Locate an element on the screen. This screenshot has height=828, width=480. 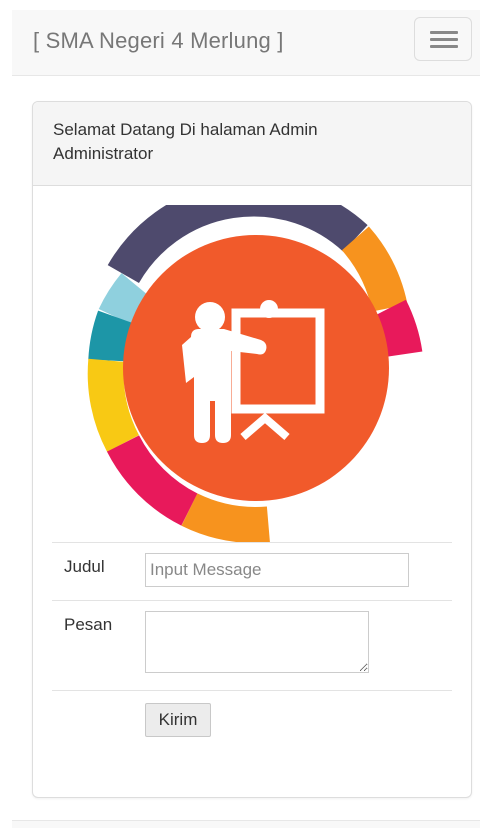
footer-bar is located at coordinates (246, 824).